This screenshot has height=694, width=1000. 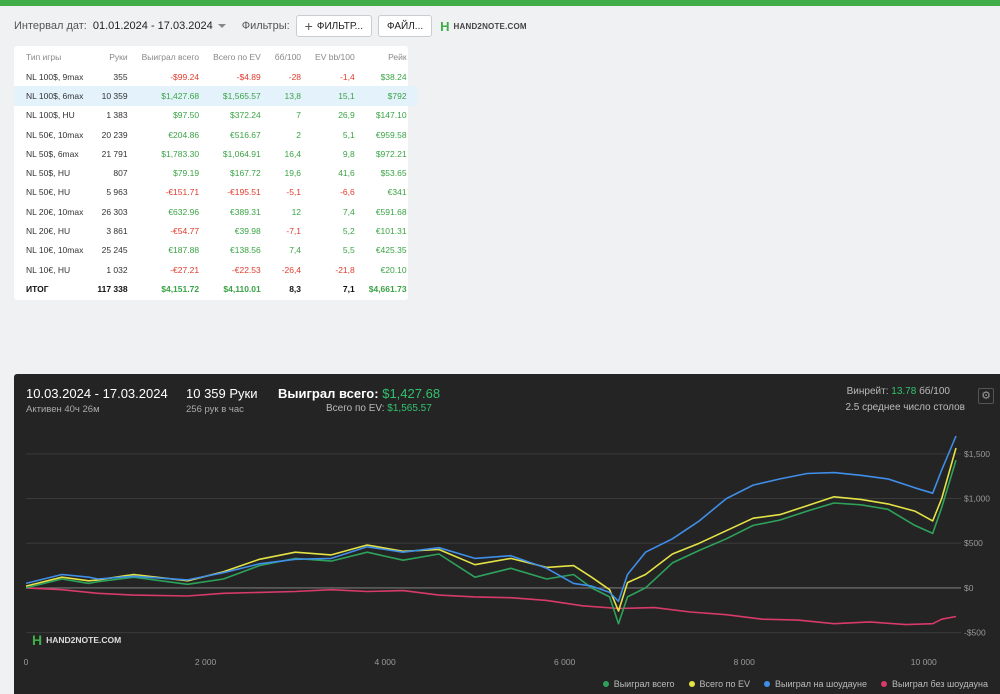 I want to click on table-cell: 5 963, so click(x=117, y=192).